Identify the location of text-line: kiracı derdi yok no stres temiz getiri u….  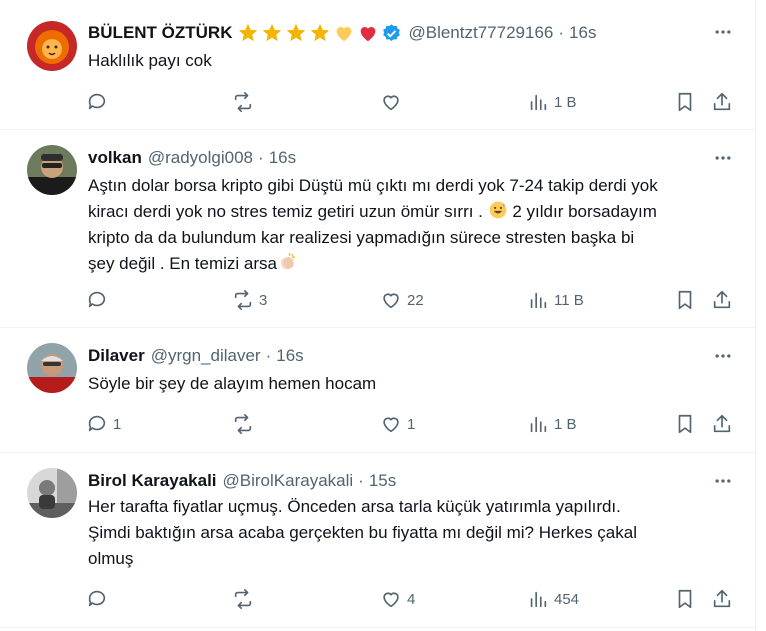
(288, 211).